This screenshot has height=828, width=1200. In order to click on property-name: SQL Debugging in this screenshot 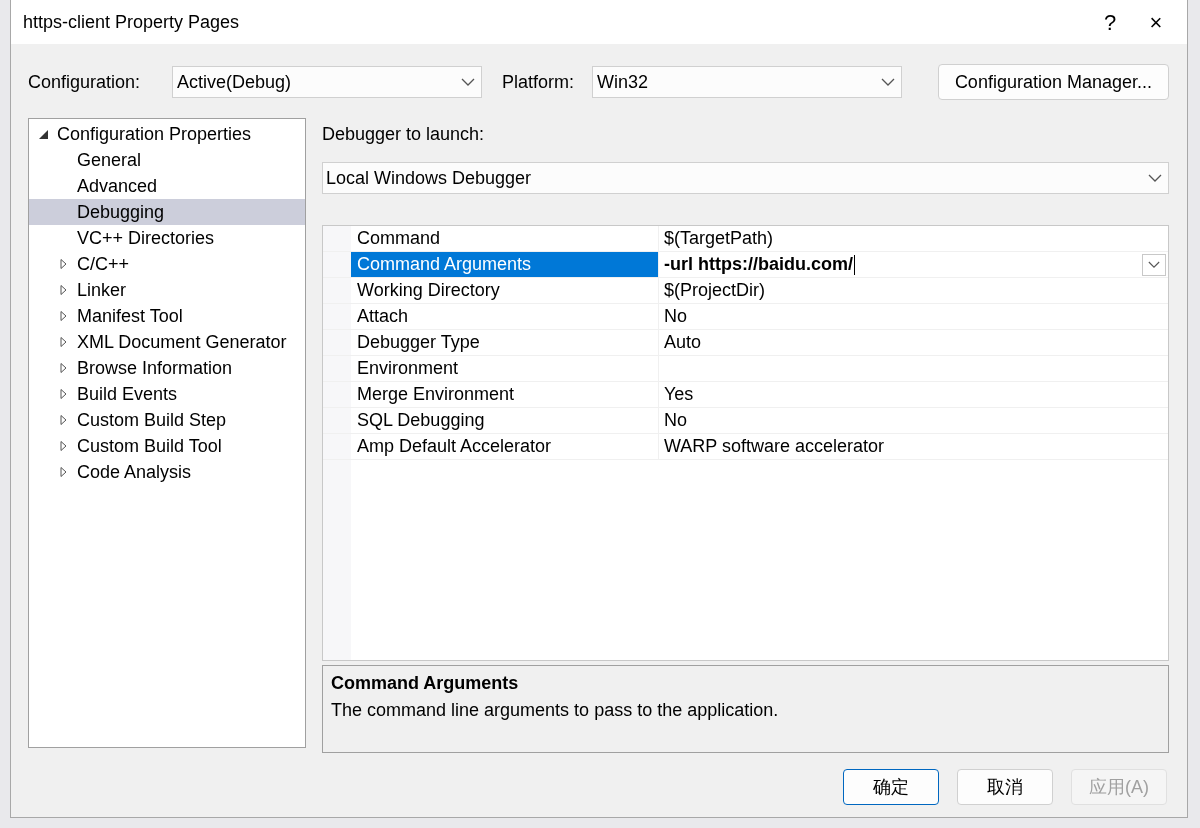, I will do `click(505, 420)`.